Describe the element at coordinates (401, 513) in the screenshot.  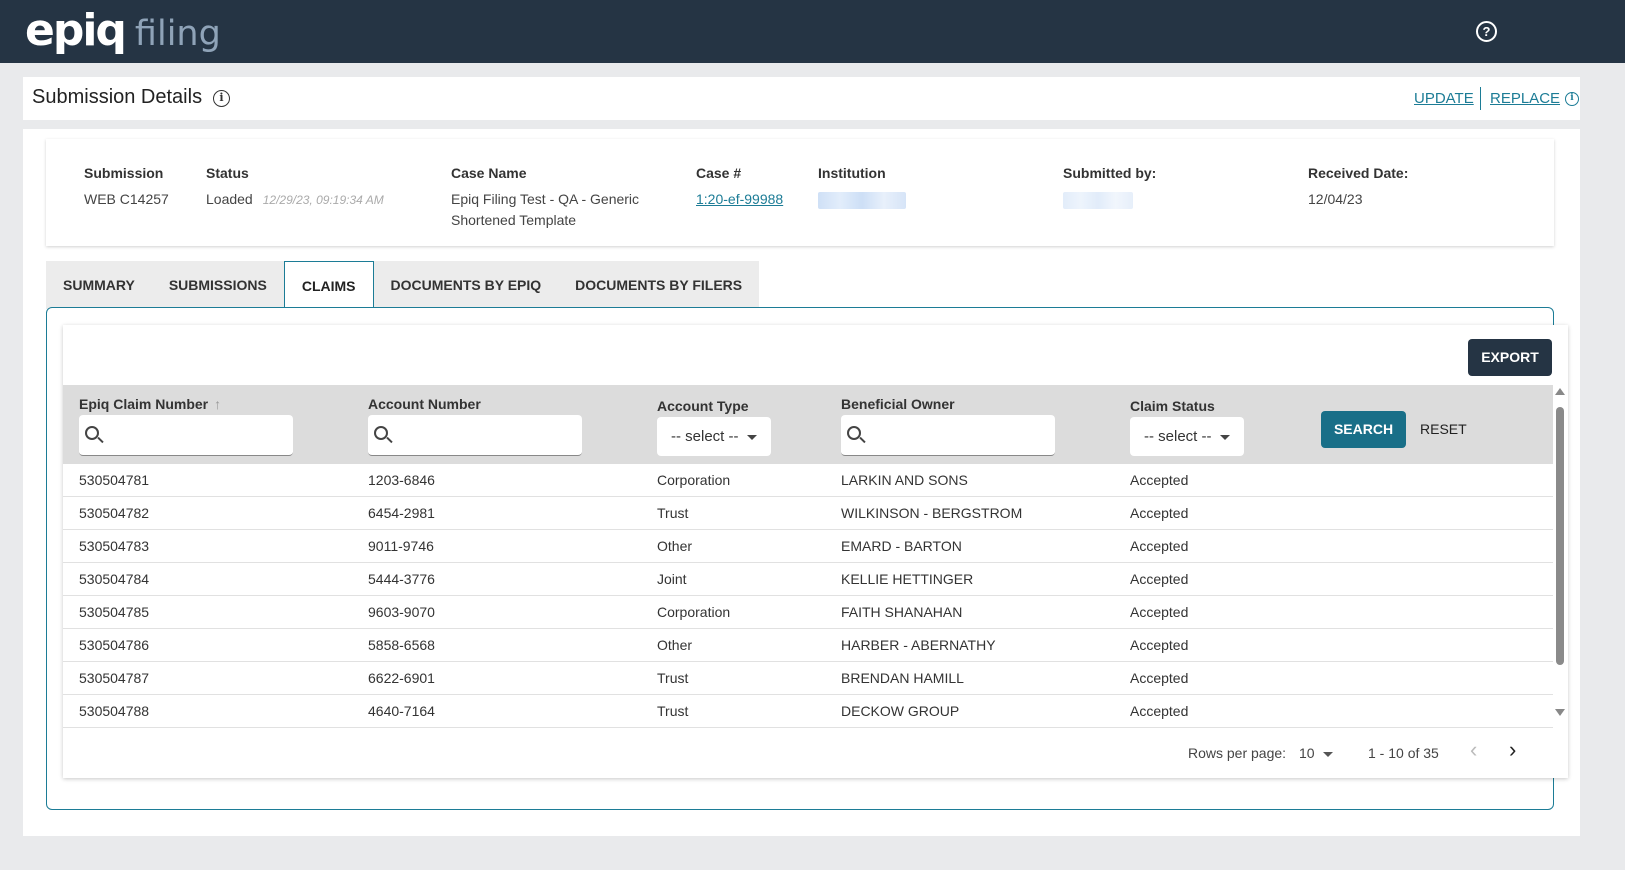
I see `account-number-cell: 6454-2981` at that location.